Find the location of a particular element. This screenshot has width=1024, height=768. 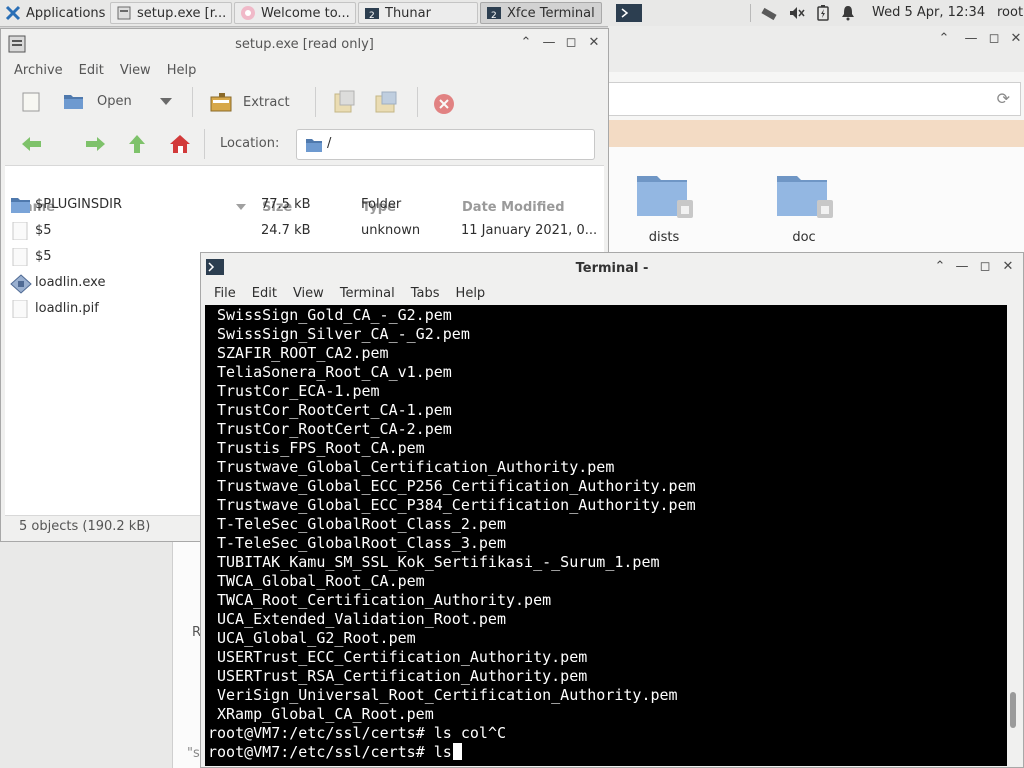

archive-collapse-icon: — is located at coordinates (549, 43).